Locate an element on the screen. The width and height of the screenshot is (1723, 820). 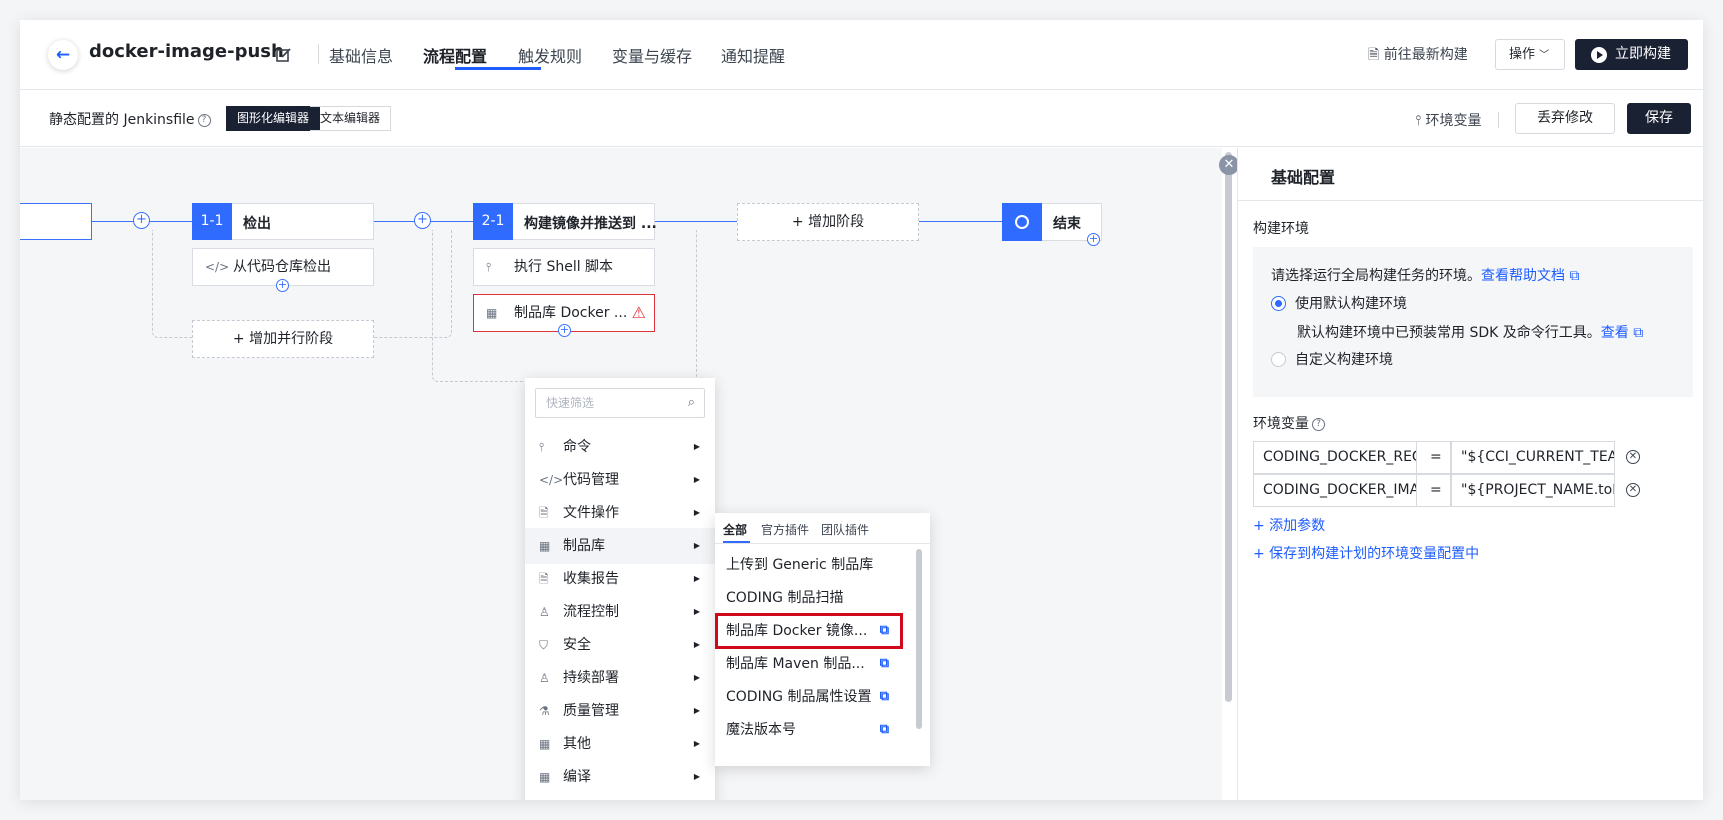
menu-item-security: ⛉ 安全 ▶ is located at coordinates (620, 645).